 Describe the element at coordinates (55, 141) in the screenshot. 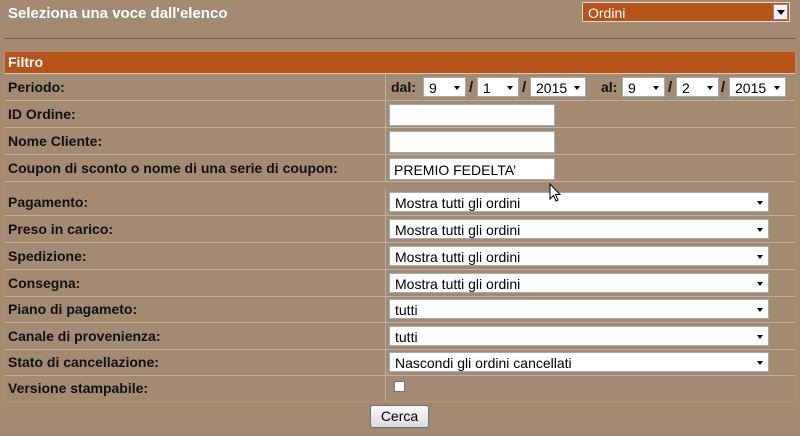

I see `customer-name-label: Nome Cliente:` at that location.